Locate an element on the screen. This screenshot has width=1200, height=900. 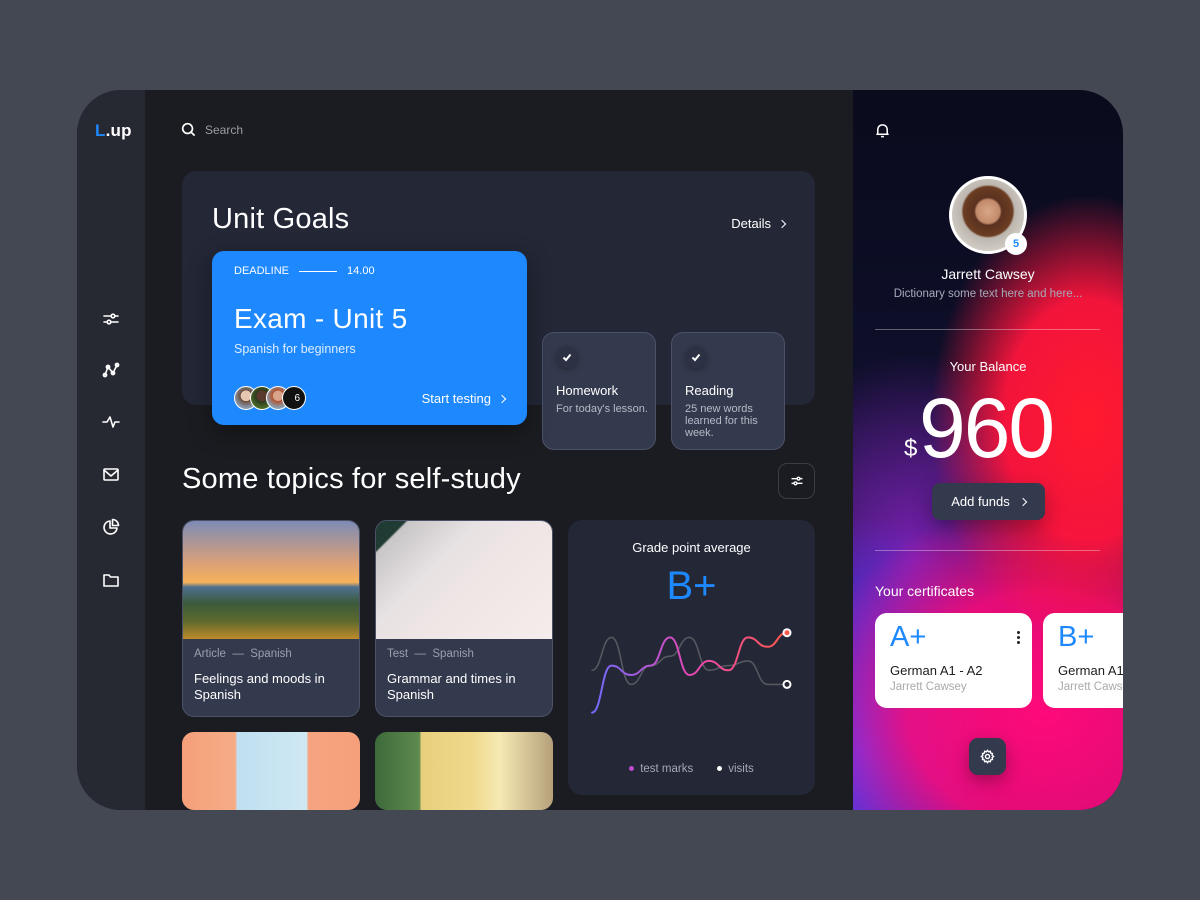
start-testing-label: Start testing is located at coordinates (456, 398).